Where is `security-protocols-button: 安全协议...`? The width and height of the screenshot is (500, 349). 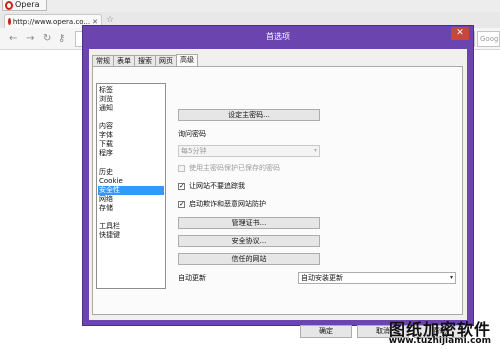 security-protocols-button: 安全协议... is located at coordinates (249, 241).